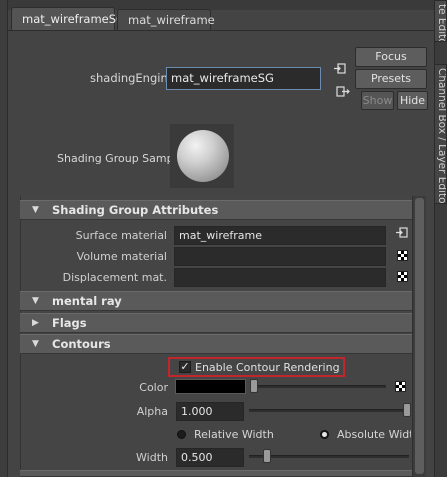  Describe the element at coordinates (114, 277) in the screenshot. I see `displacement-mat-label: Displacement mat.` at that location.